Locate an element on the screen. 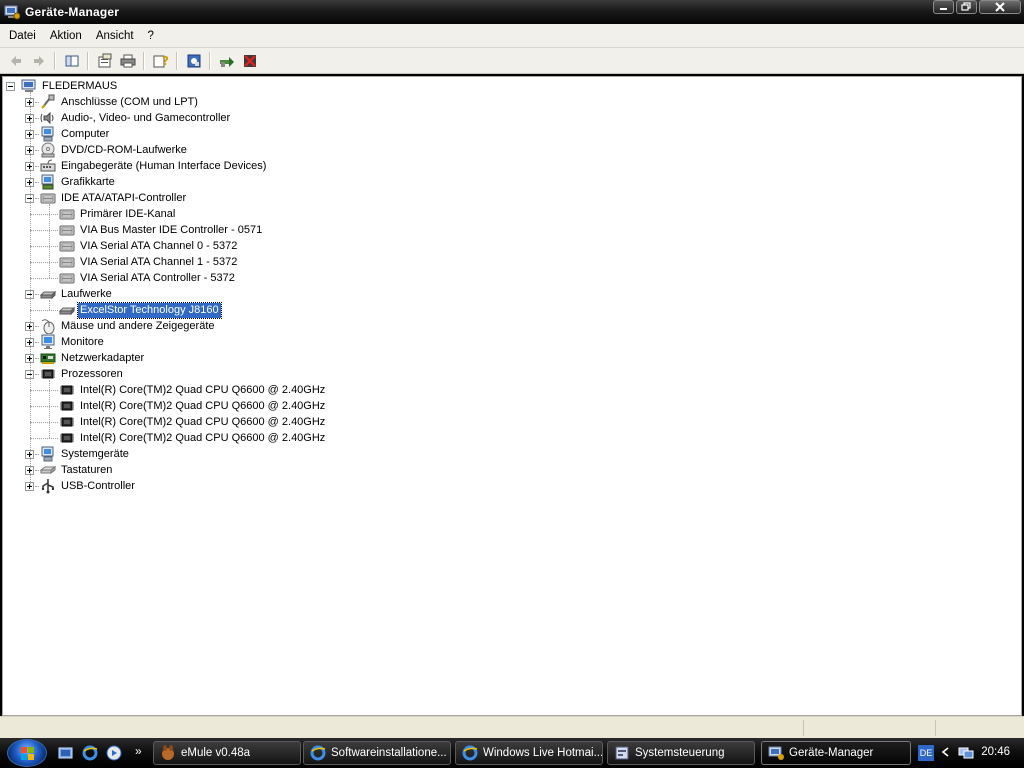 This screenshot has height=768, width=1024. window-title: Geräte-Manager is located at coordinates (72, 12).